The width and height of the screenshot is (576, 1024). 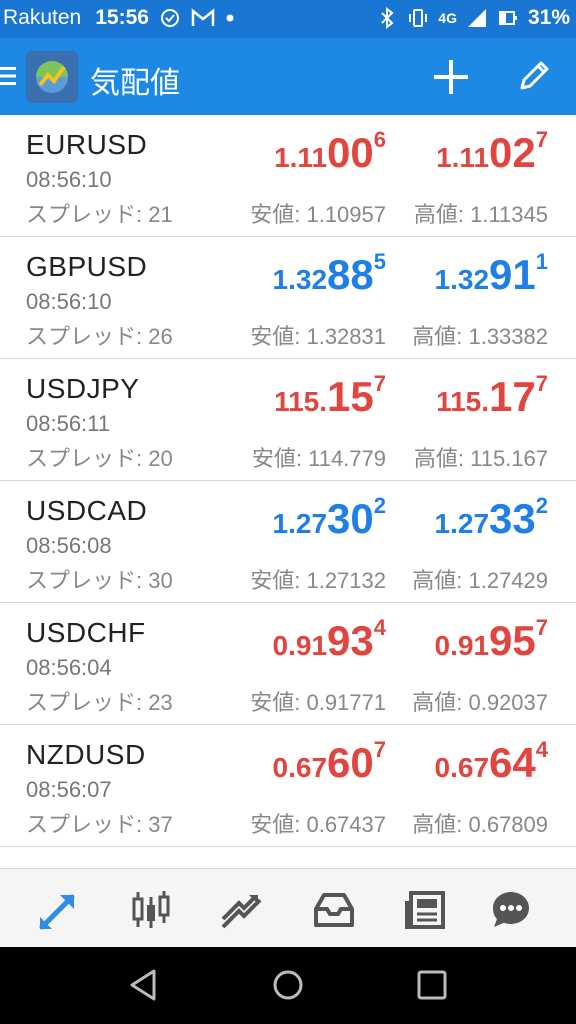 What do you see at coordinates (350, 274) in the screenshot?
I see `bid-price-pips: 88` at bounding box center [350, 274].